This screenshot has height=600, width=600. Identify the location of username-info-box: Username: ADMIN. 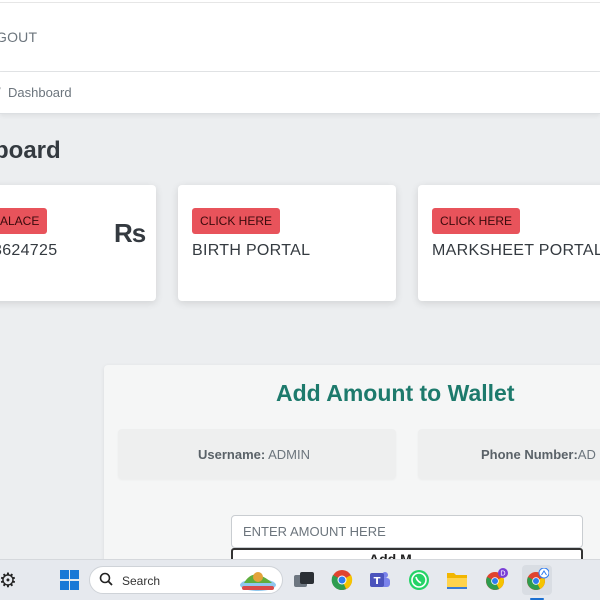
(257, 454).